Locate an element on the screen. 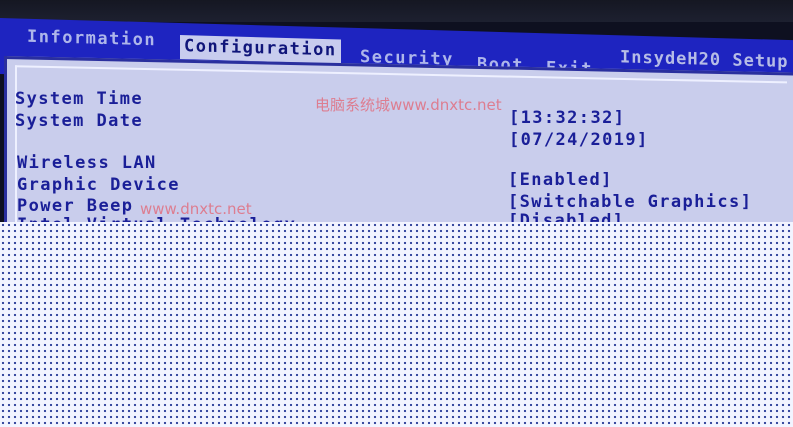 This screenshot has width=793, height=427. bios-vendor-title: InsydeH20 Setup is located at coordinates (704, 60).